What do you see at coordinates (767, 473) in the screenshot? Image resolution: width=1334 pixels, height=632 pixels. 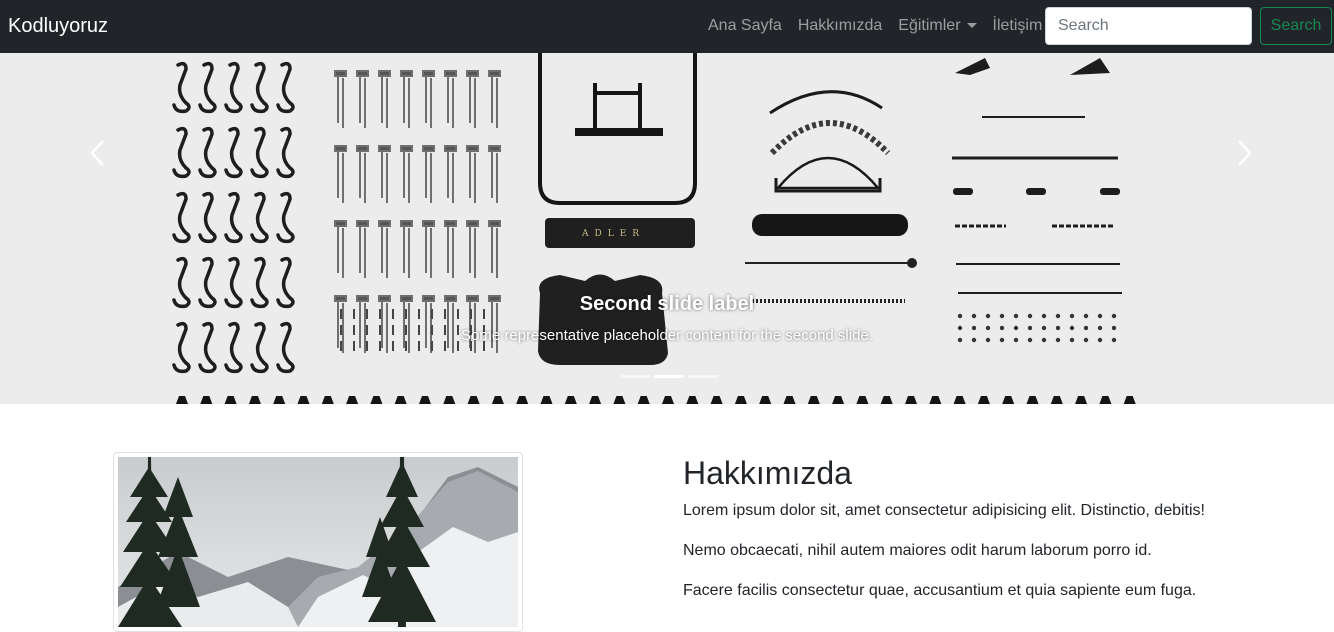 I see `about-title: Hakkımızda` at bounding box center [767, 473].